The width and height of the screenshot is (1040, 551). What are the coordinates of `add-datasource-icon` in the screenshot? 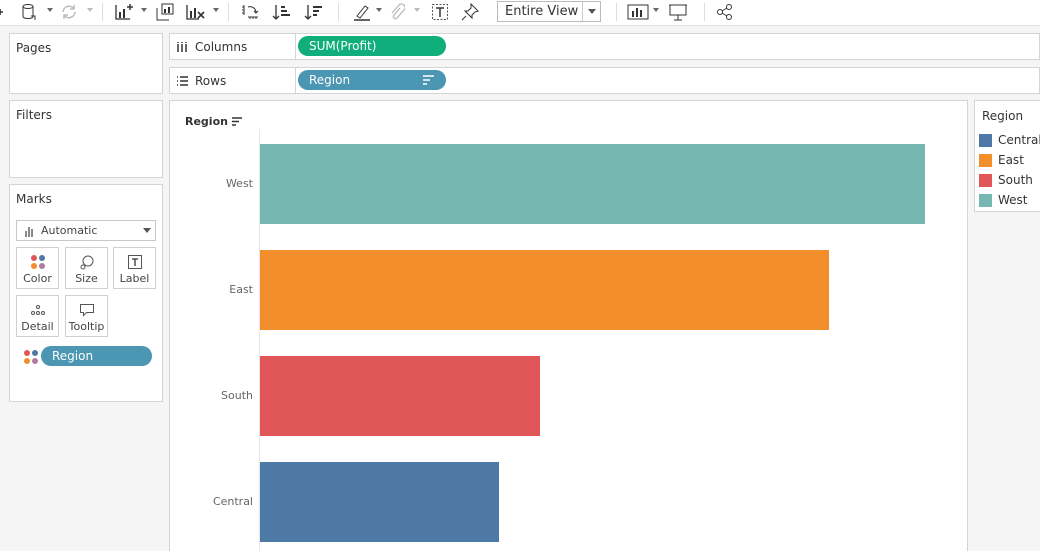 It's located at (3, 12).